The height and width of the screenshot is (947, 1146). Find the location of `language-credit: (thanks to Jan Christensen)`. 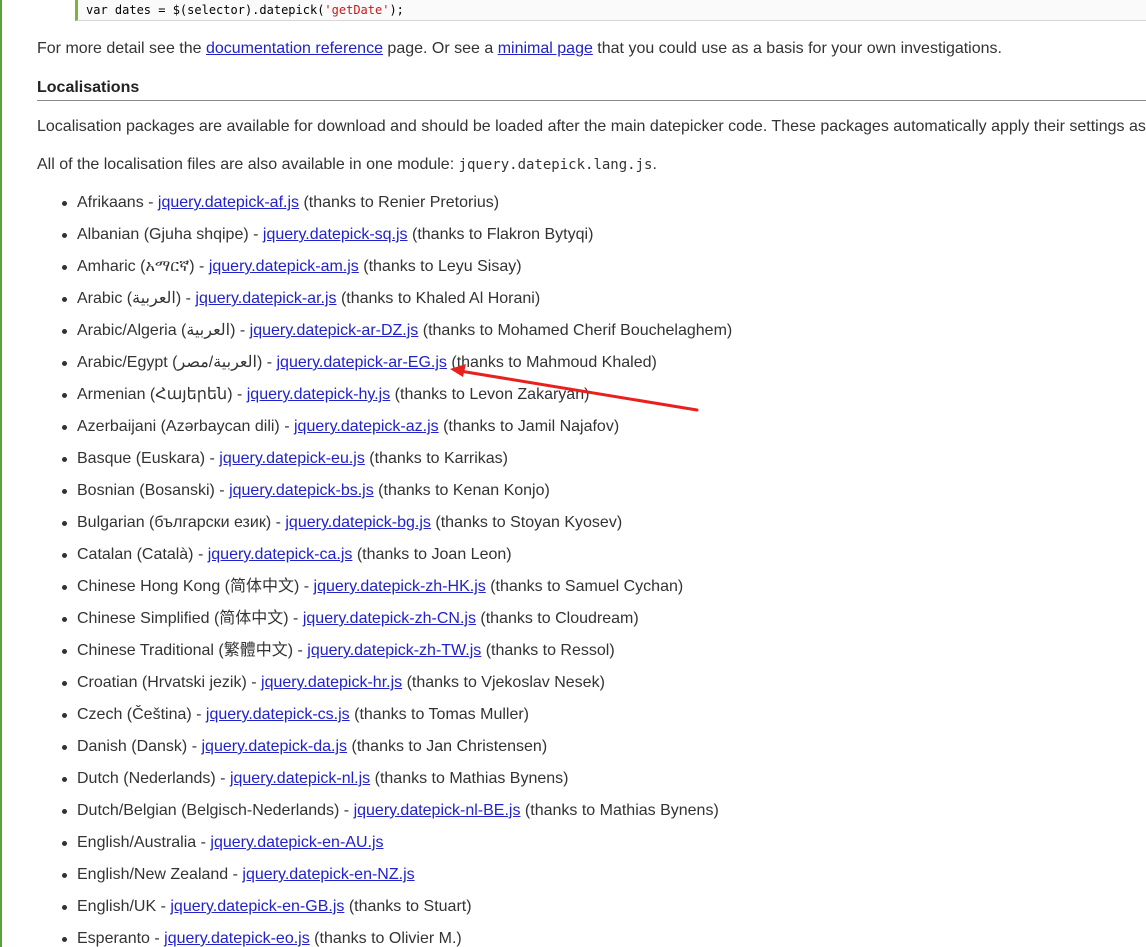

language-credit: (thanks to Jan Christensen) is located at coordinates (447, 746).